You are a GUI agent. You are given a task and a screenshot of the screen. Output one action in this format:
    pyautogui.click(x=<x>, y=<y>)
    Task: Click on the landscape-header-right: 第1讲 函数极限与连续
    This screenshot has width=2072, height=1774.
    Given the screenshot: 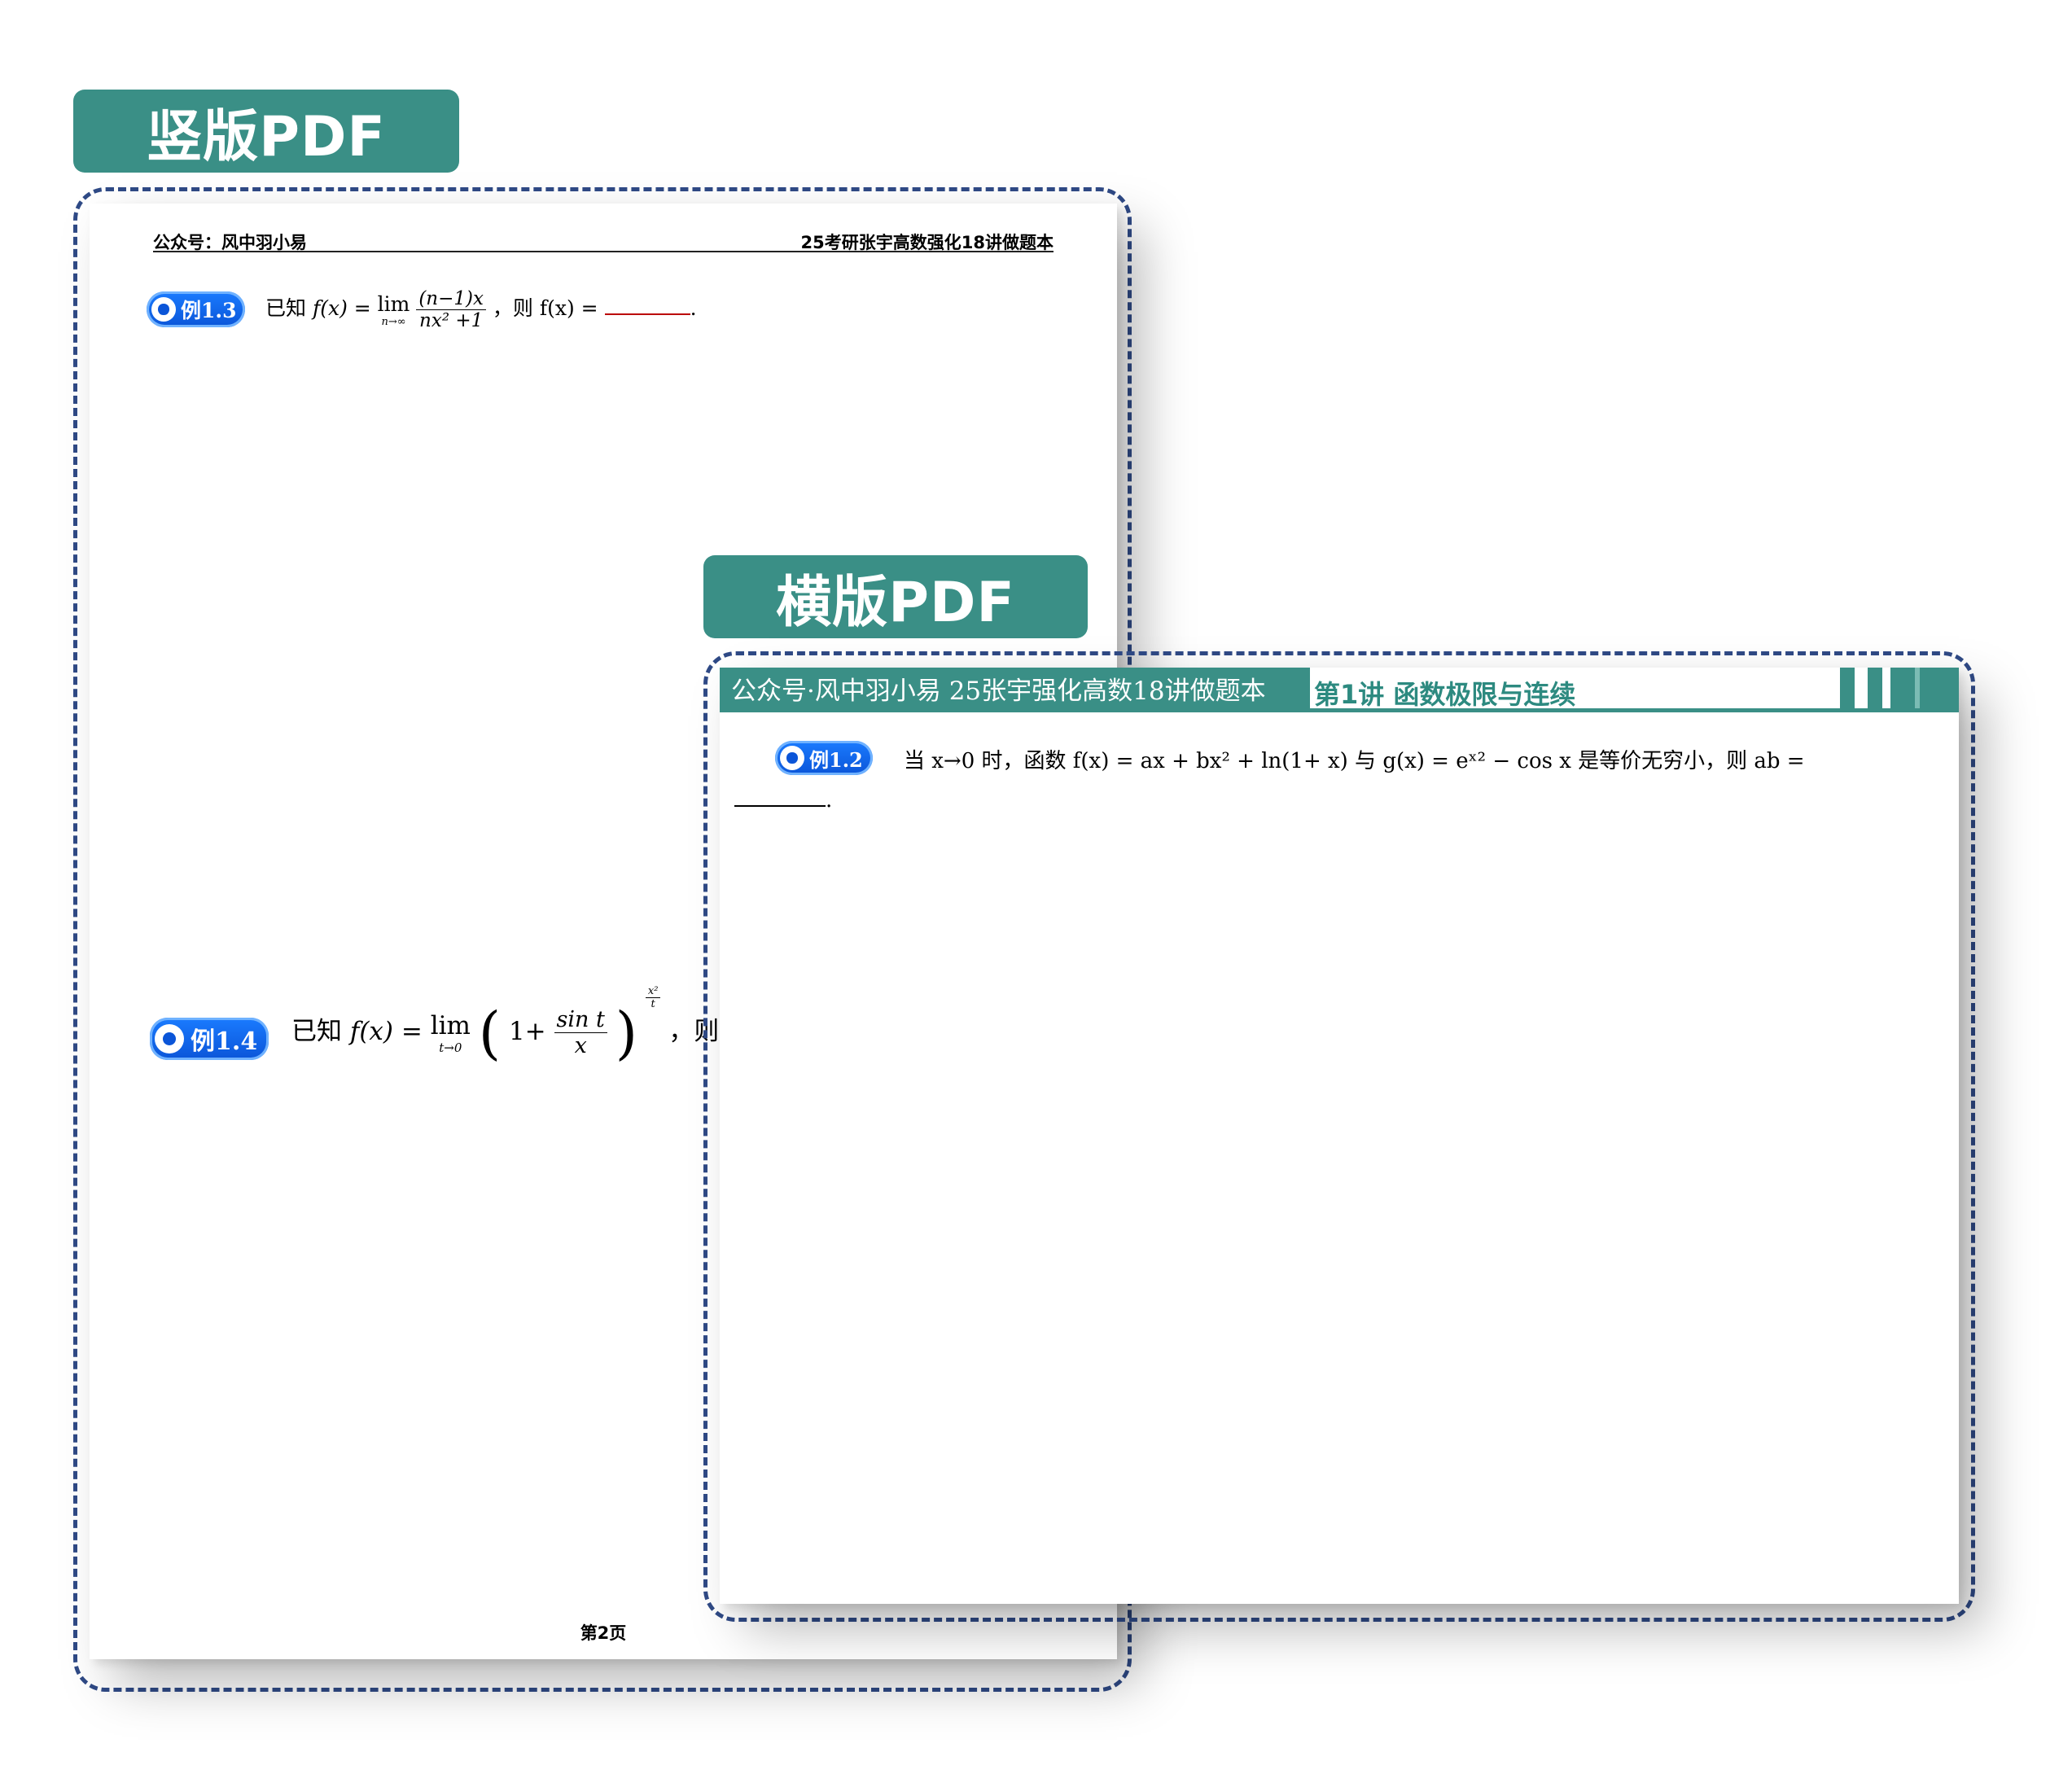 What is the action you would take?
    pyautogui.click(x=1445, y=695)
    